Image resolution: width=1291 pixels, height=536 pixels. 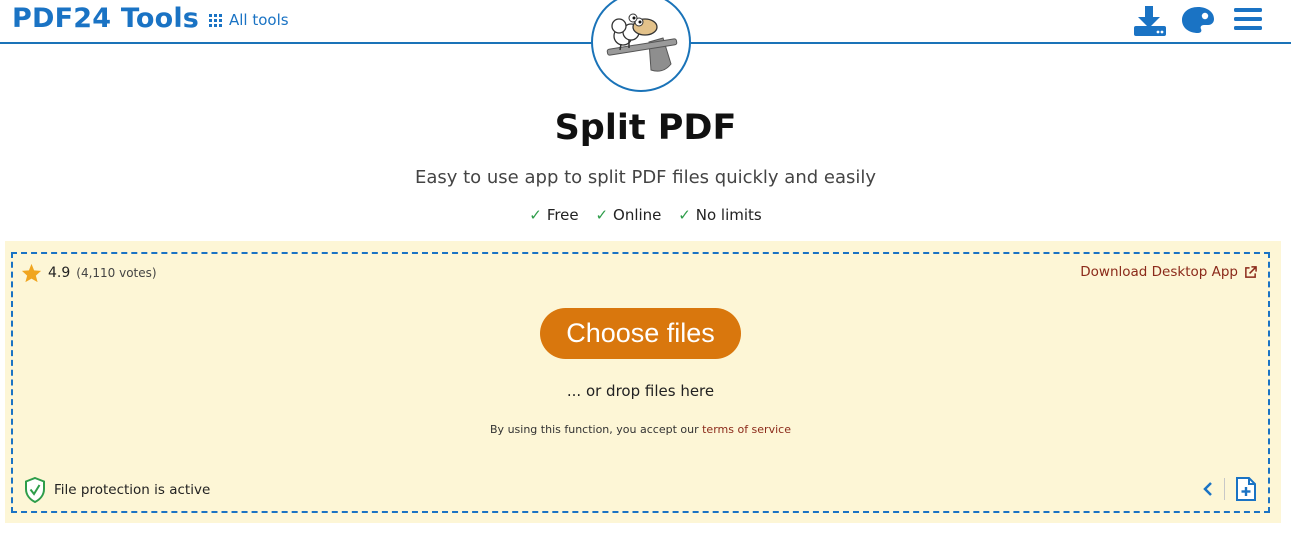 I want to click on feature-free: ✓ Free, so click(x=554, y=215).